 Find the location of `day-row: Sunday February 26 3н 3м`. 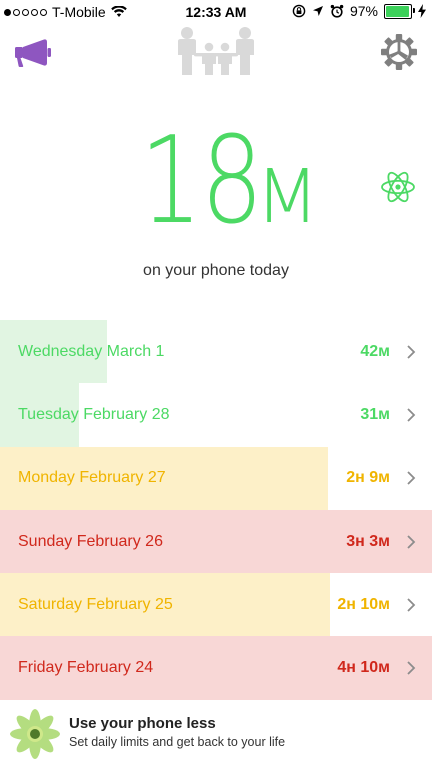

day-row: Sunday February 26 3н 3м is located at coordinates (216, 541).